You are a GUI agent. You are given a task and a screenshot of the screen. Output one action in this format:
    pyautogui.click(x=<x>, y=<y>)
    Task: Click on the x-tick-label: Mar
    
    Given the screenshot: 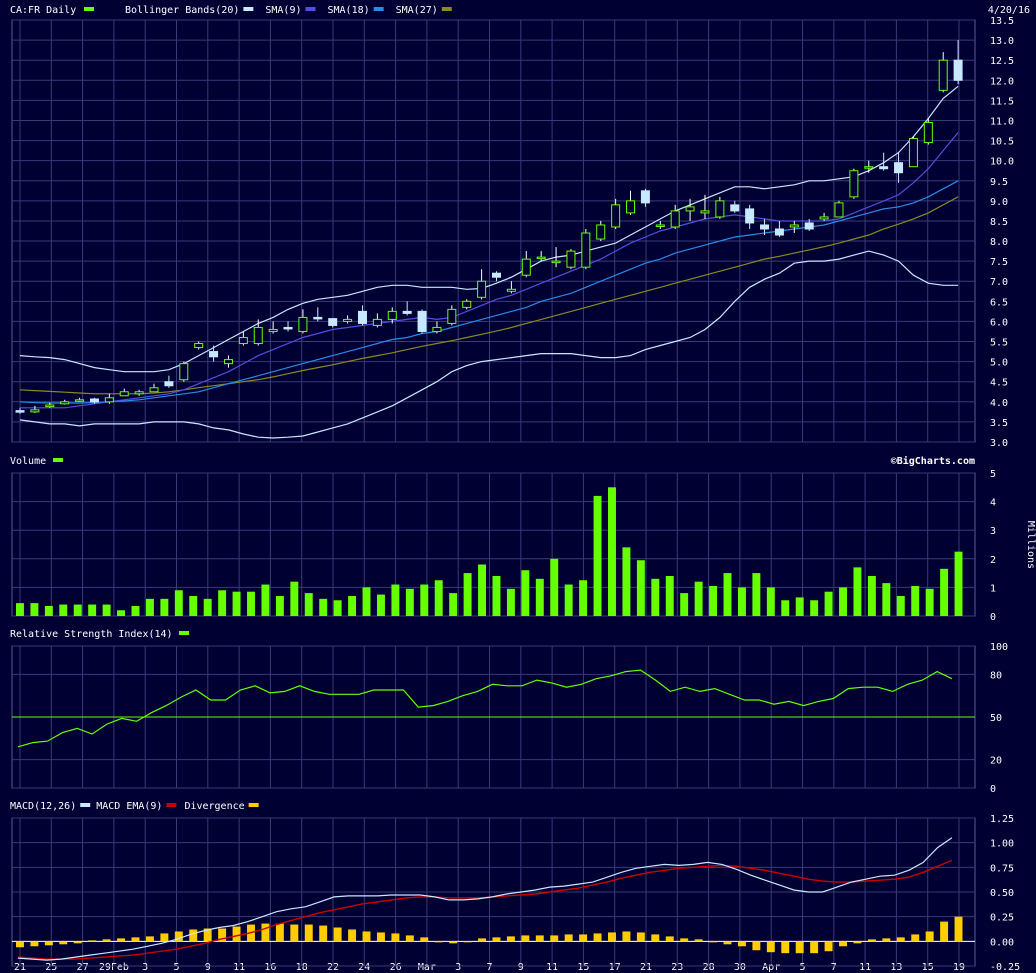 What is the action you would take?
    pyautogui.click(x=427, y=967)
    